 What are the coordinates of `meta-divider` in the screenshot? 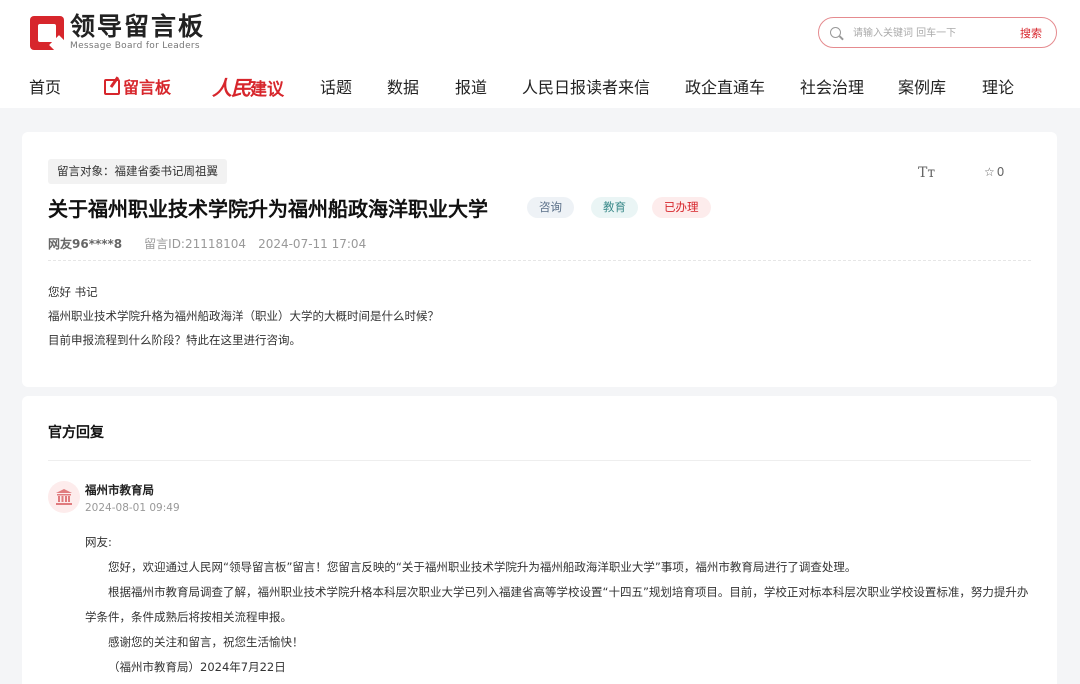 It's located at (539, 260).